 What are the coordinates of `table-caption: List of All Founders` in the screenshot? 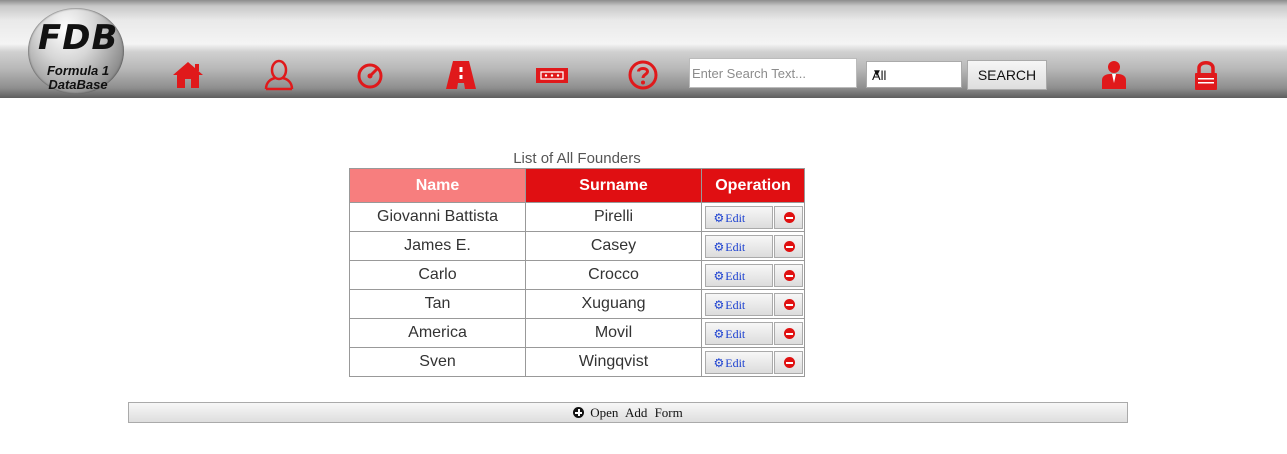 It's located at (577, 158).